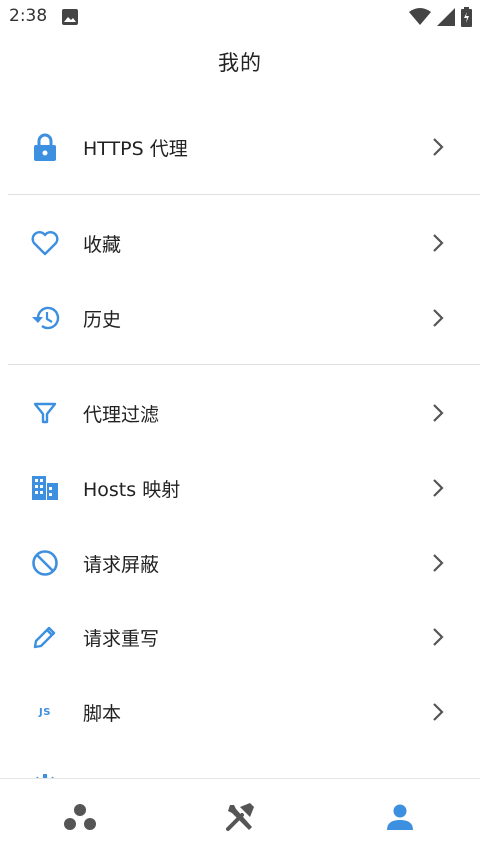  Describe the element at coordinates (420, 16) in the screenshot. I see `wifi-icon` at that location.